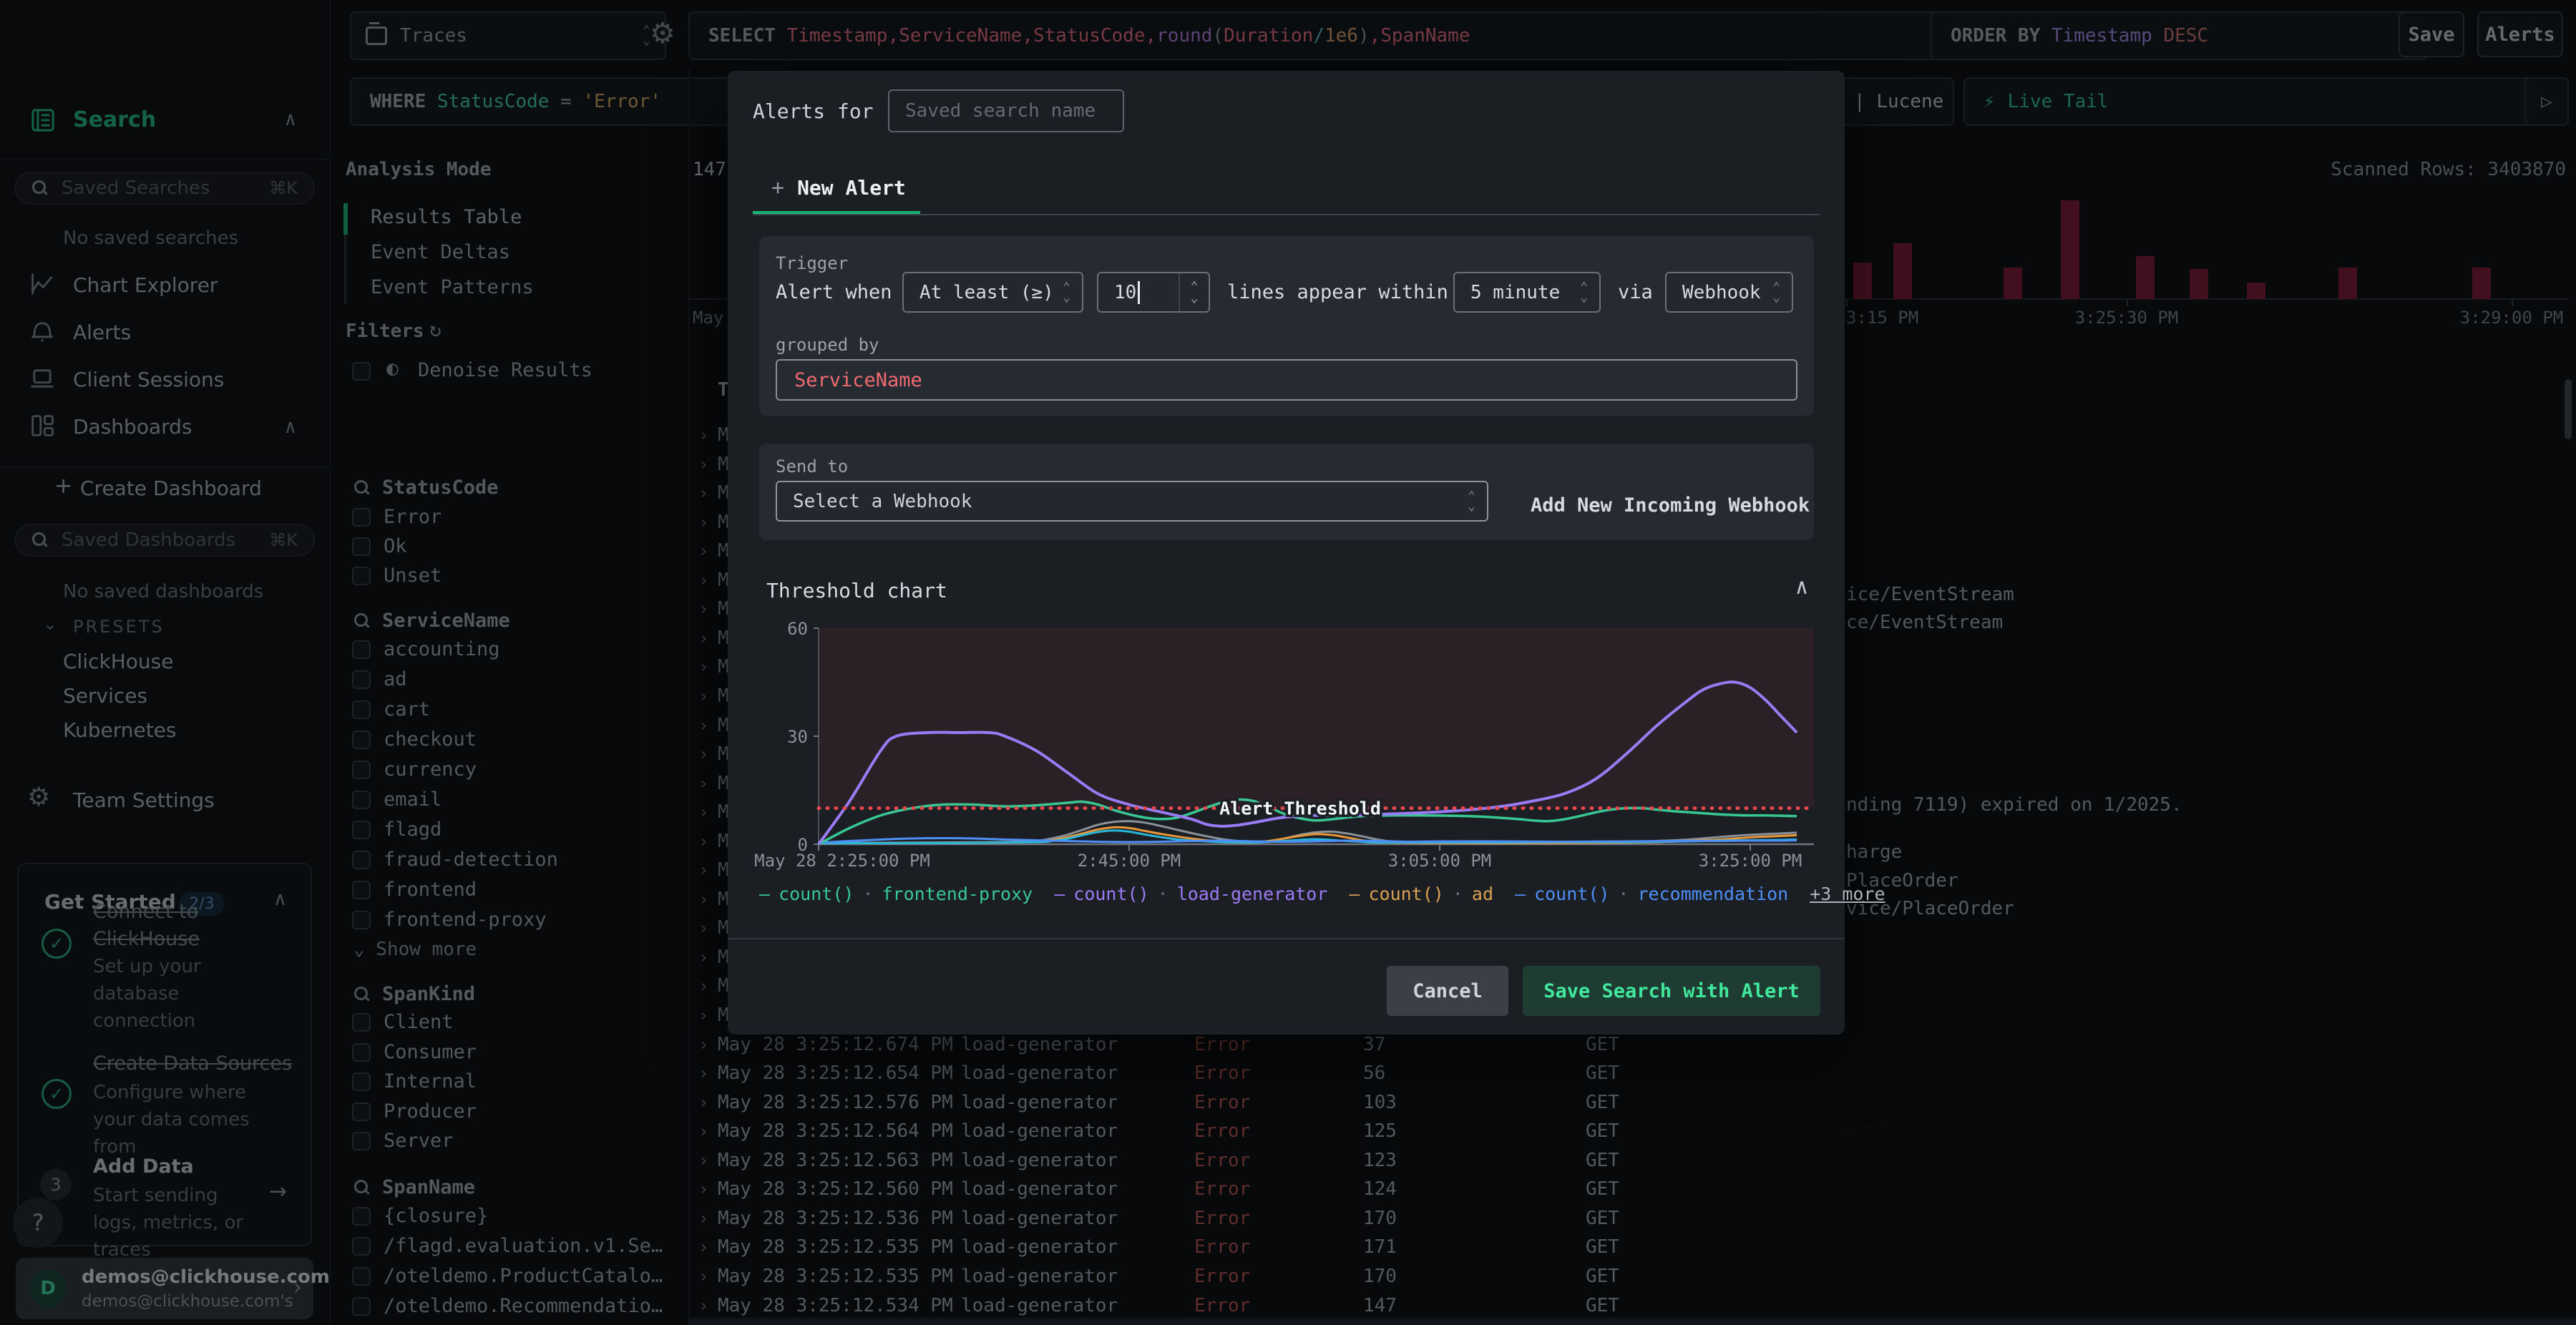 This screenshot has width=2576, height=1325. What do you see at coordinates (1652, 894) in the screenshot?
I see `legend-item: — count() · recommendation` at bounding box center [1652, 894].